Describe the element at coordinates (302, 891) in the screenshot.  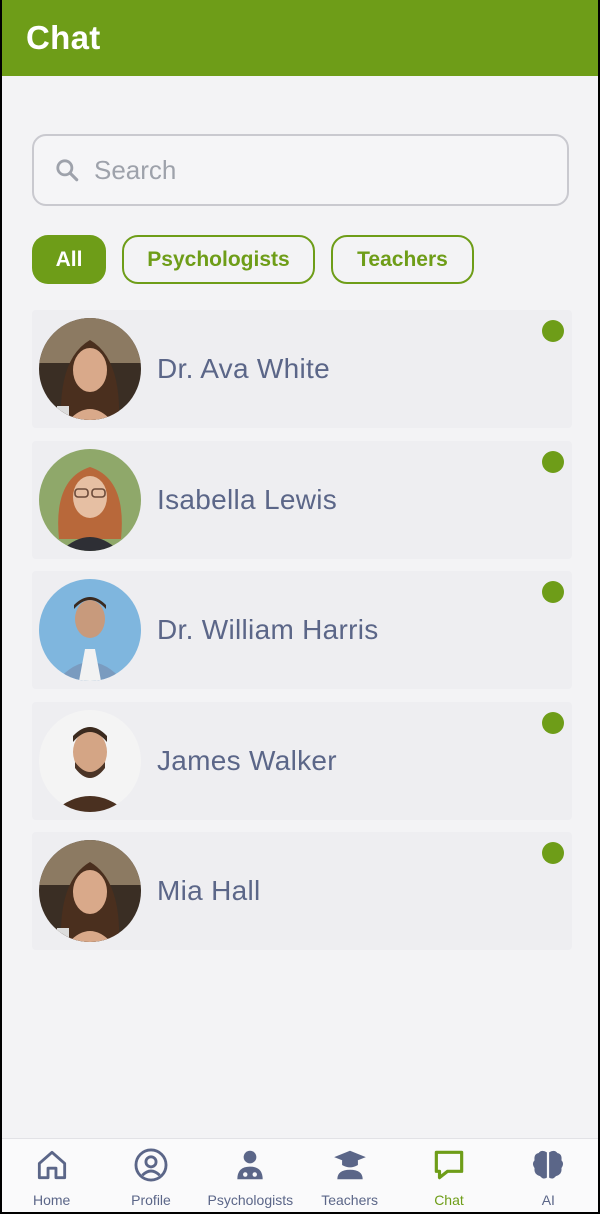
I see `contact-row: Mia Hall` at that location.